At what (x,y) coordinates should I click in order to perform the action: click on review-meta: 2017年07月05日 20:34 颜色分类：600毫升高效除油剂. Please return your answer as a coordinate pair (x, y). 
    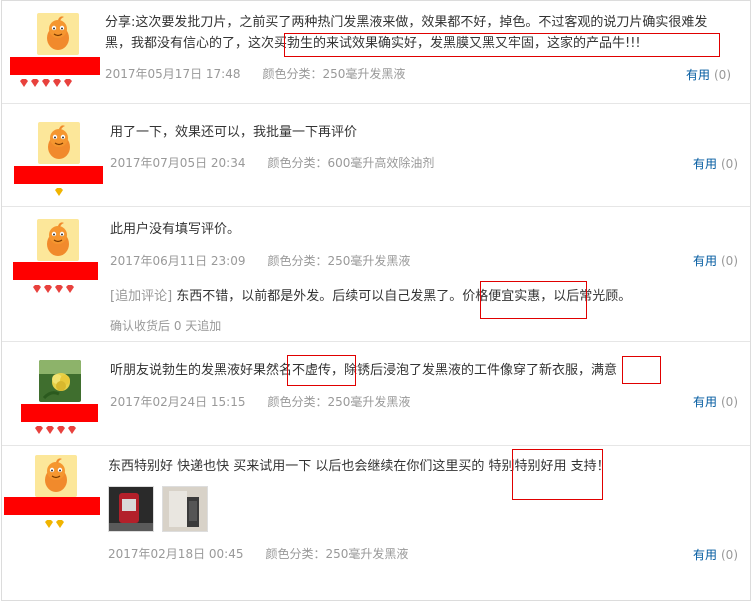
    Looking at the image, I should click on (272, 162).